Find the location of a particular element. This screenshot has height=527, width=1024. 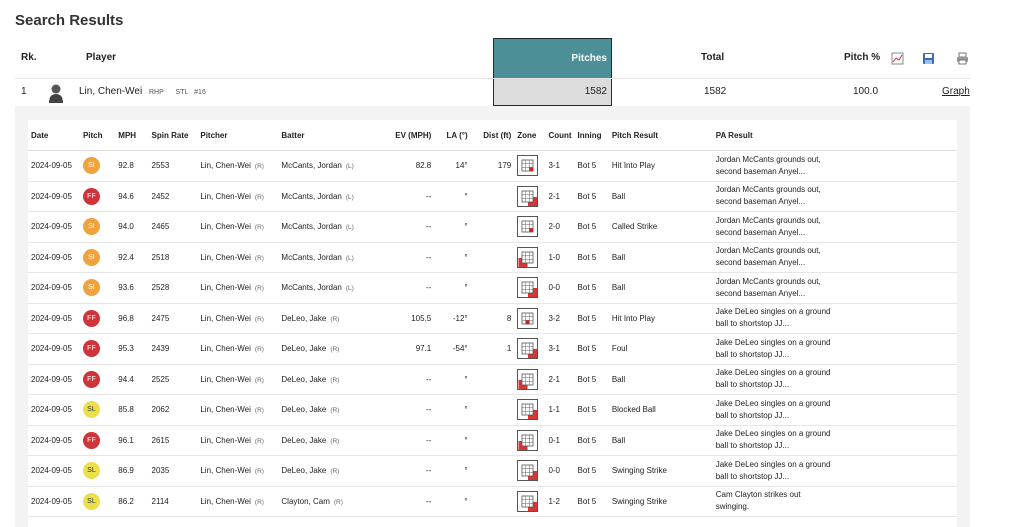

mph-value: 94.0 is located at coordinates (126, 227).